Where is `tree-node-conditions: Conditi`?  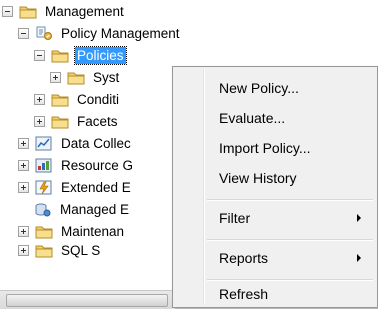
tree-node-conditions: Conditi is located at coordinates (77, 99).